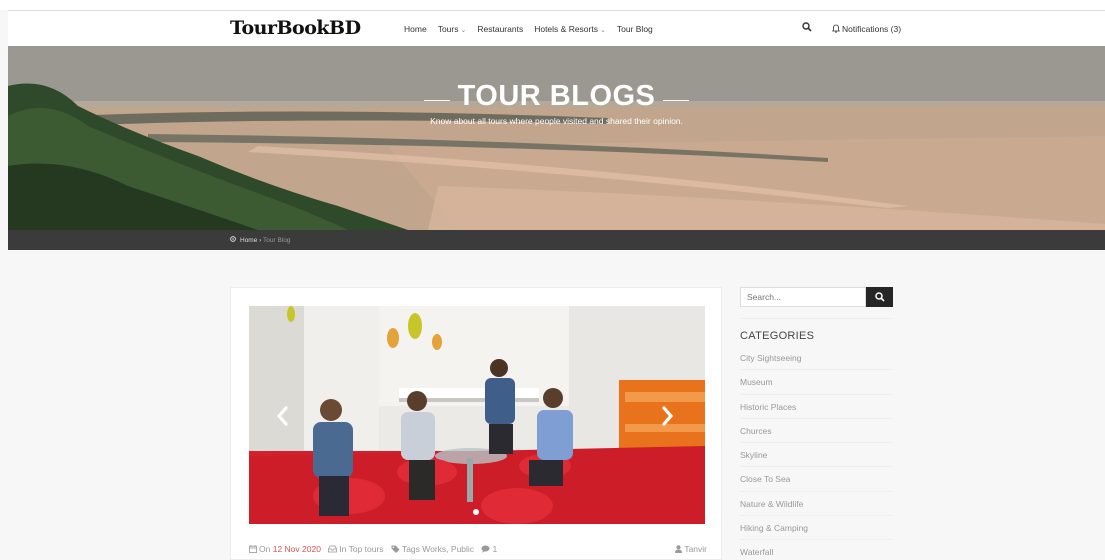 This screenshot has height=560, width=1105. I want to click on category-close-to-sea: Close To Sea, so click(816, 479).